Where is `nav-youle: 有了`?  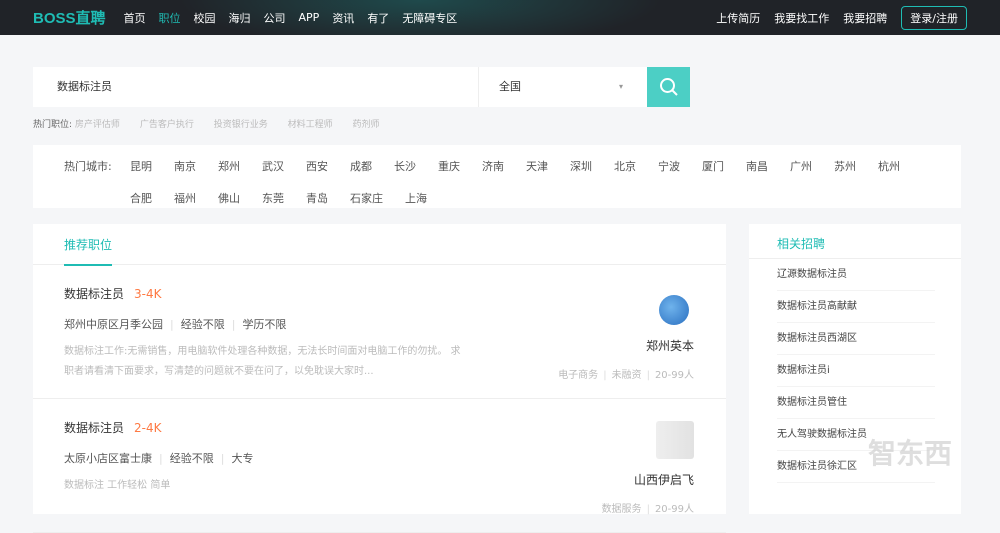
nav-youle: 有了 is located at coordinates (378, 18).